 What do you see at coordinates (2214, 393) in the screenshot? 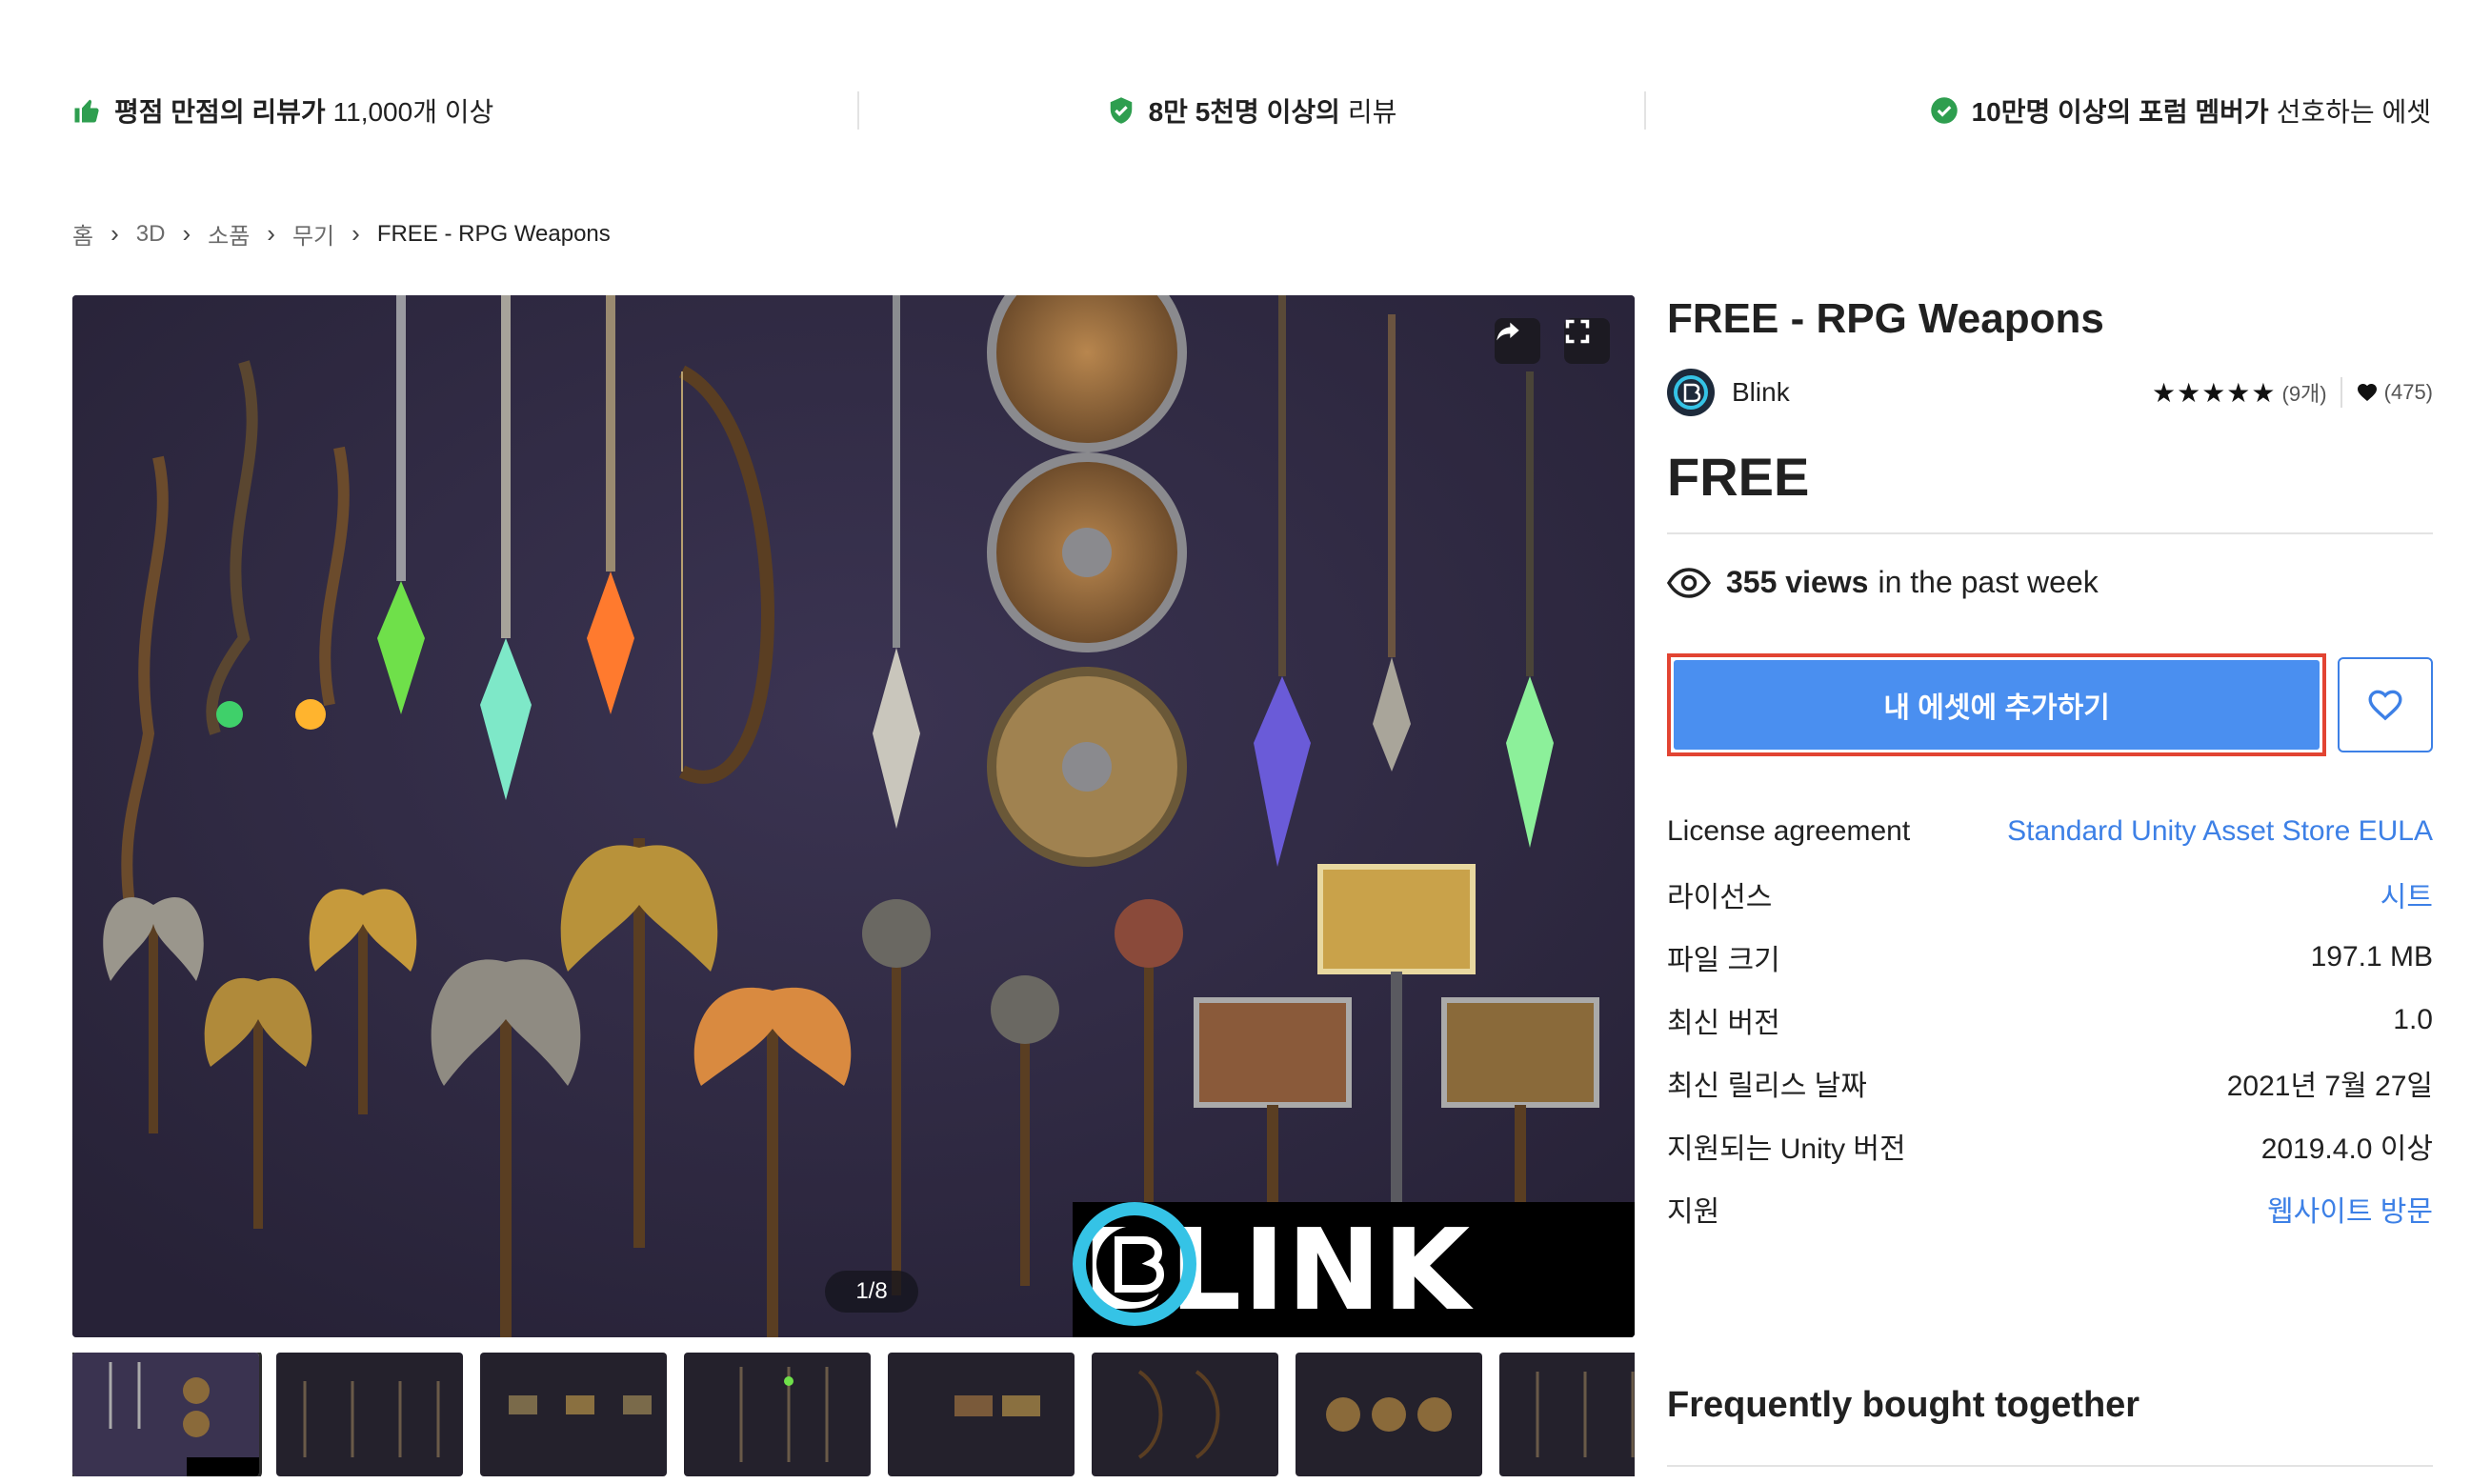
I see `rating-stars-icon: ★★★★★` at bounding box center [2214, 393].